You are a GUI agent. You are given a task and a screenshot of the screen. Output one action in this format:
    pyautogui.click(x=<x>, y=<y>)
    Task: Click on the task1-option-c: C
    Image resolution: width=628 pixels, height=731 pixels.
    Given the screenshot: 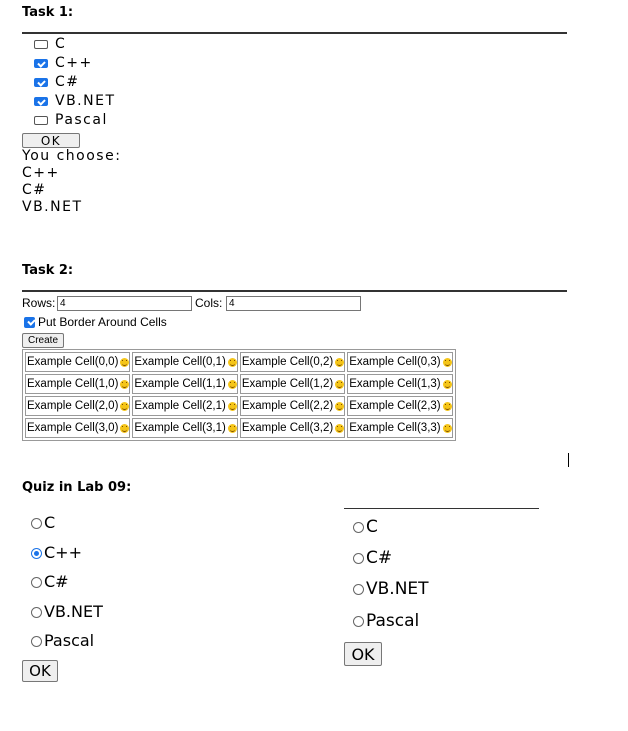 What is the action you would take?
    pyautogui.click(x=75, y=44)
    